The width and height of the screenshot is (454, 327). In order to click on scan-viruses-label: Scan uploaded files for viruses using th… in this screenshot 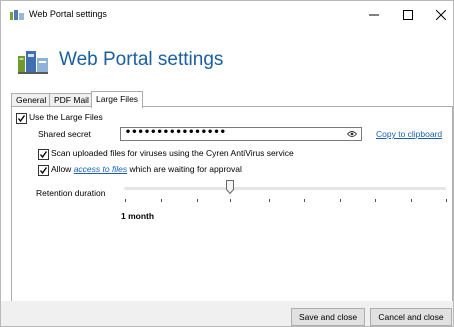, I will do `click(172, 153)`.